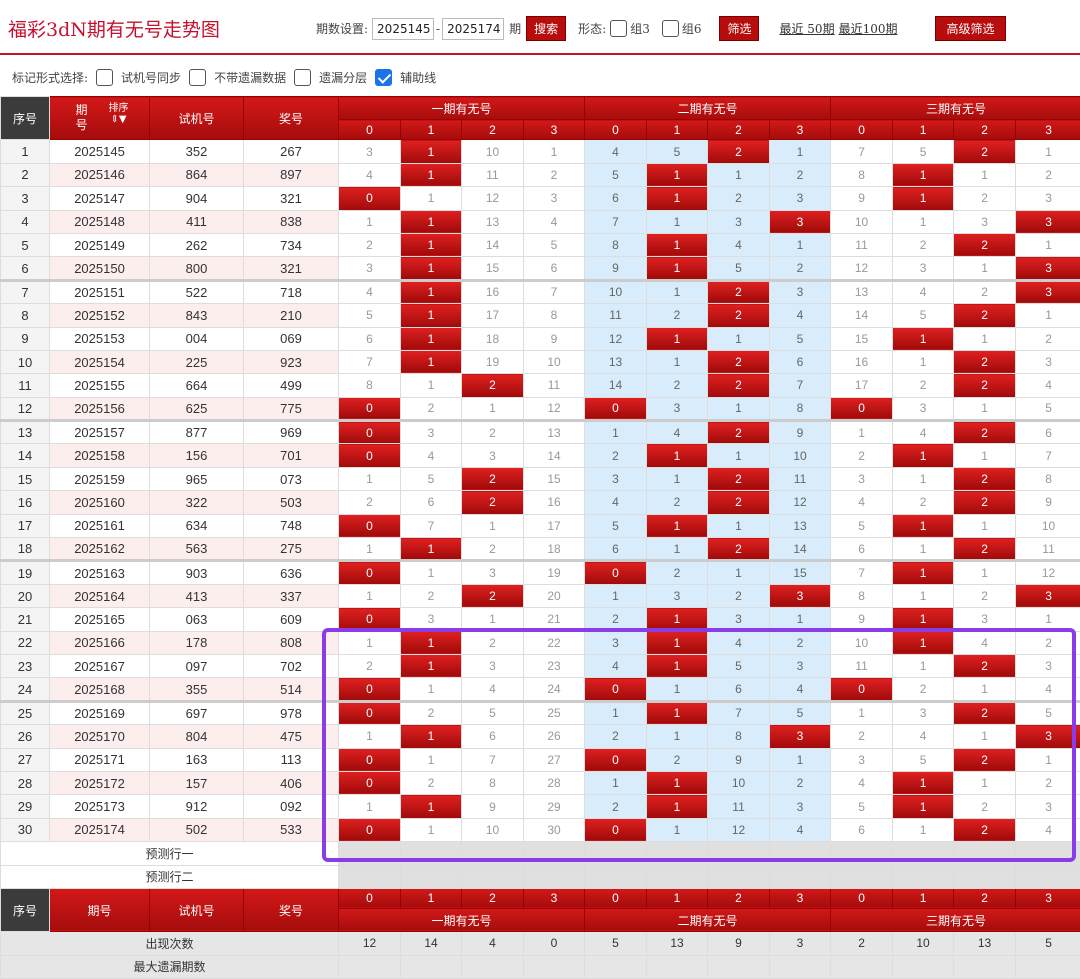  Describe the element at coordinates (739, 829) in the screenshot. I see `miss-cell: 12` at that location.